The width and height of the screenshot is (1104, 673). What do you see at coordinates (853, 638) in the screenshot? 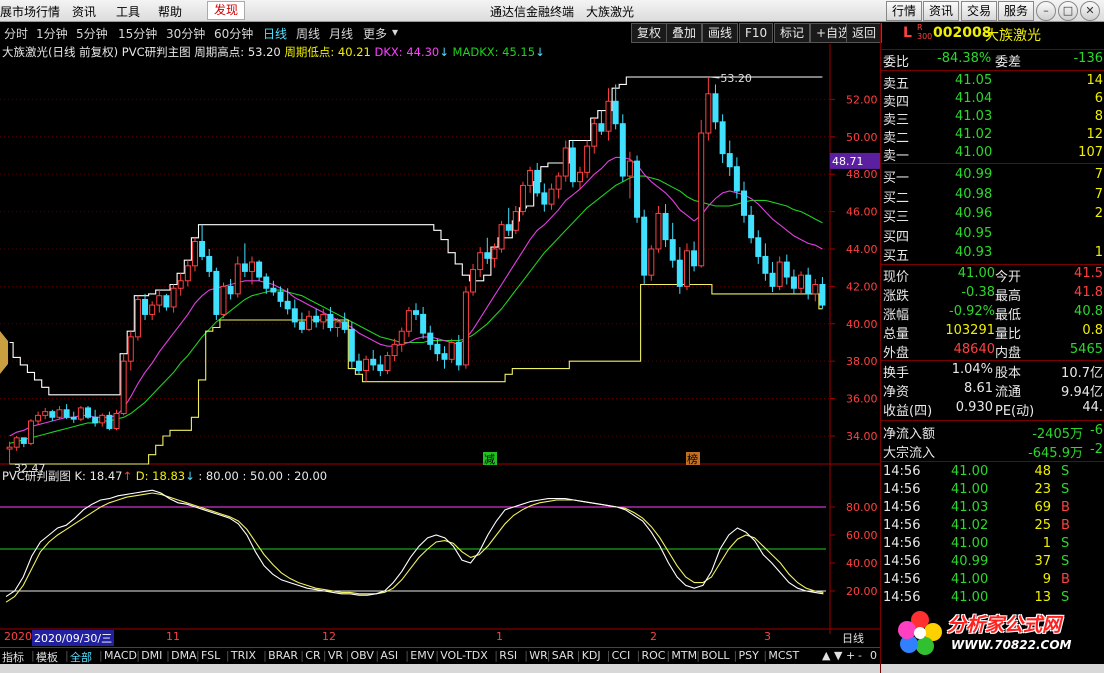
I see `date-axis-period: 日线` at bounding box center [853, 638].